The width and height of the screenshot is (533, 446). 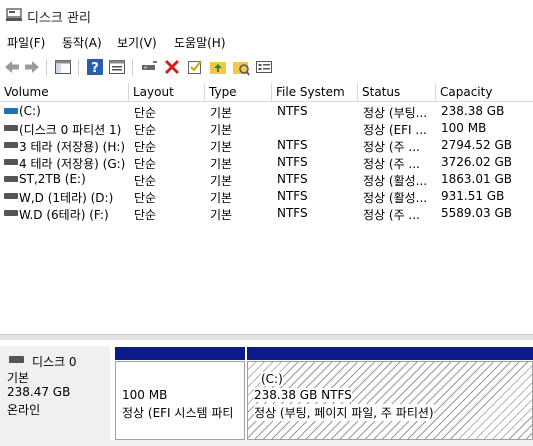 I want to click on column-header-label: Type, so click(x=223, y=92).